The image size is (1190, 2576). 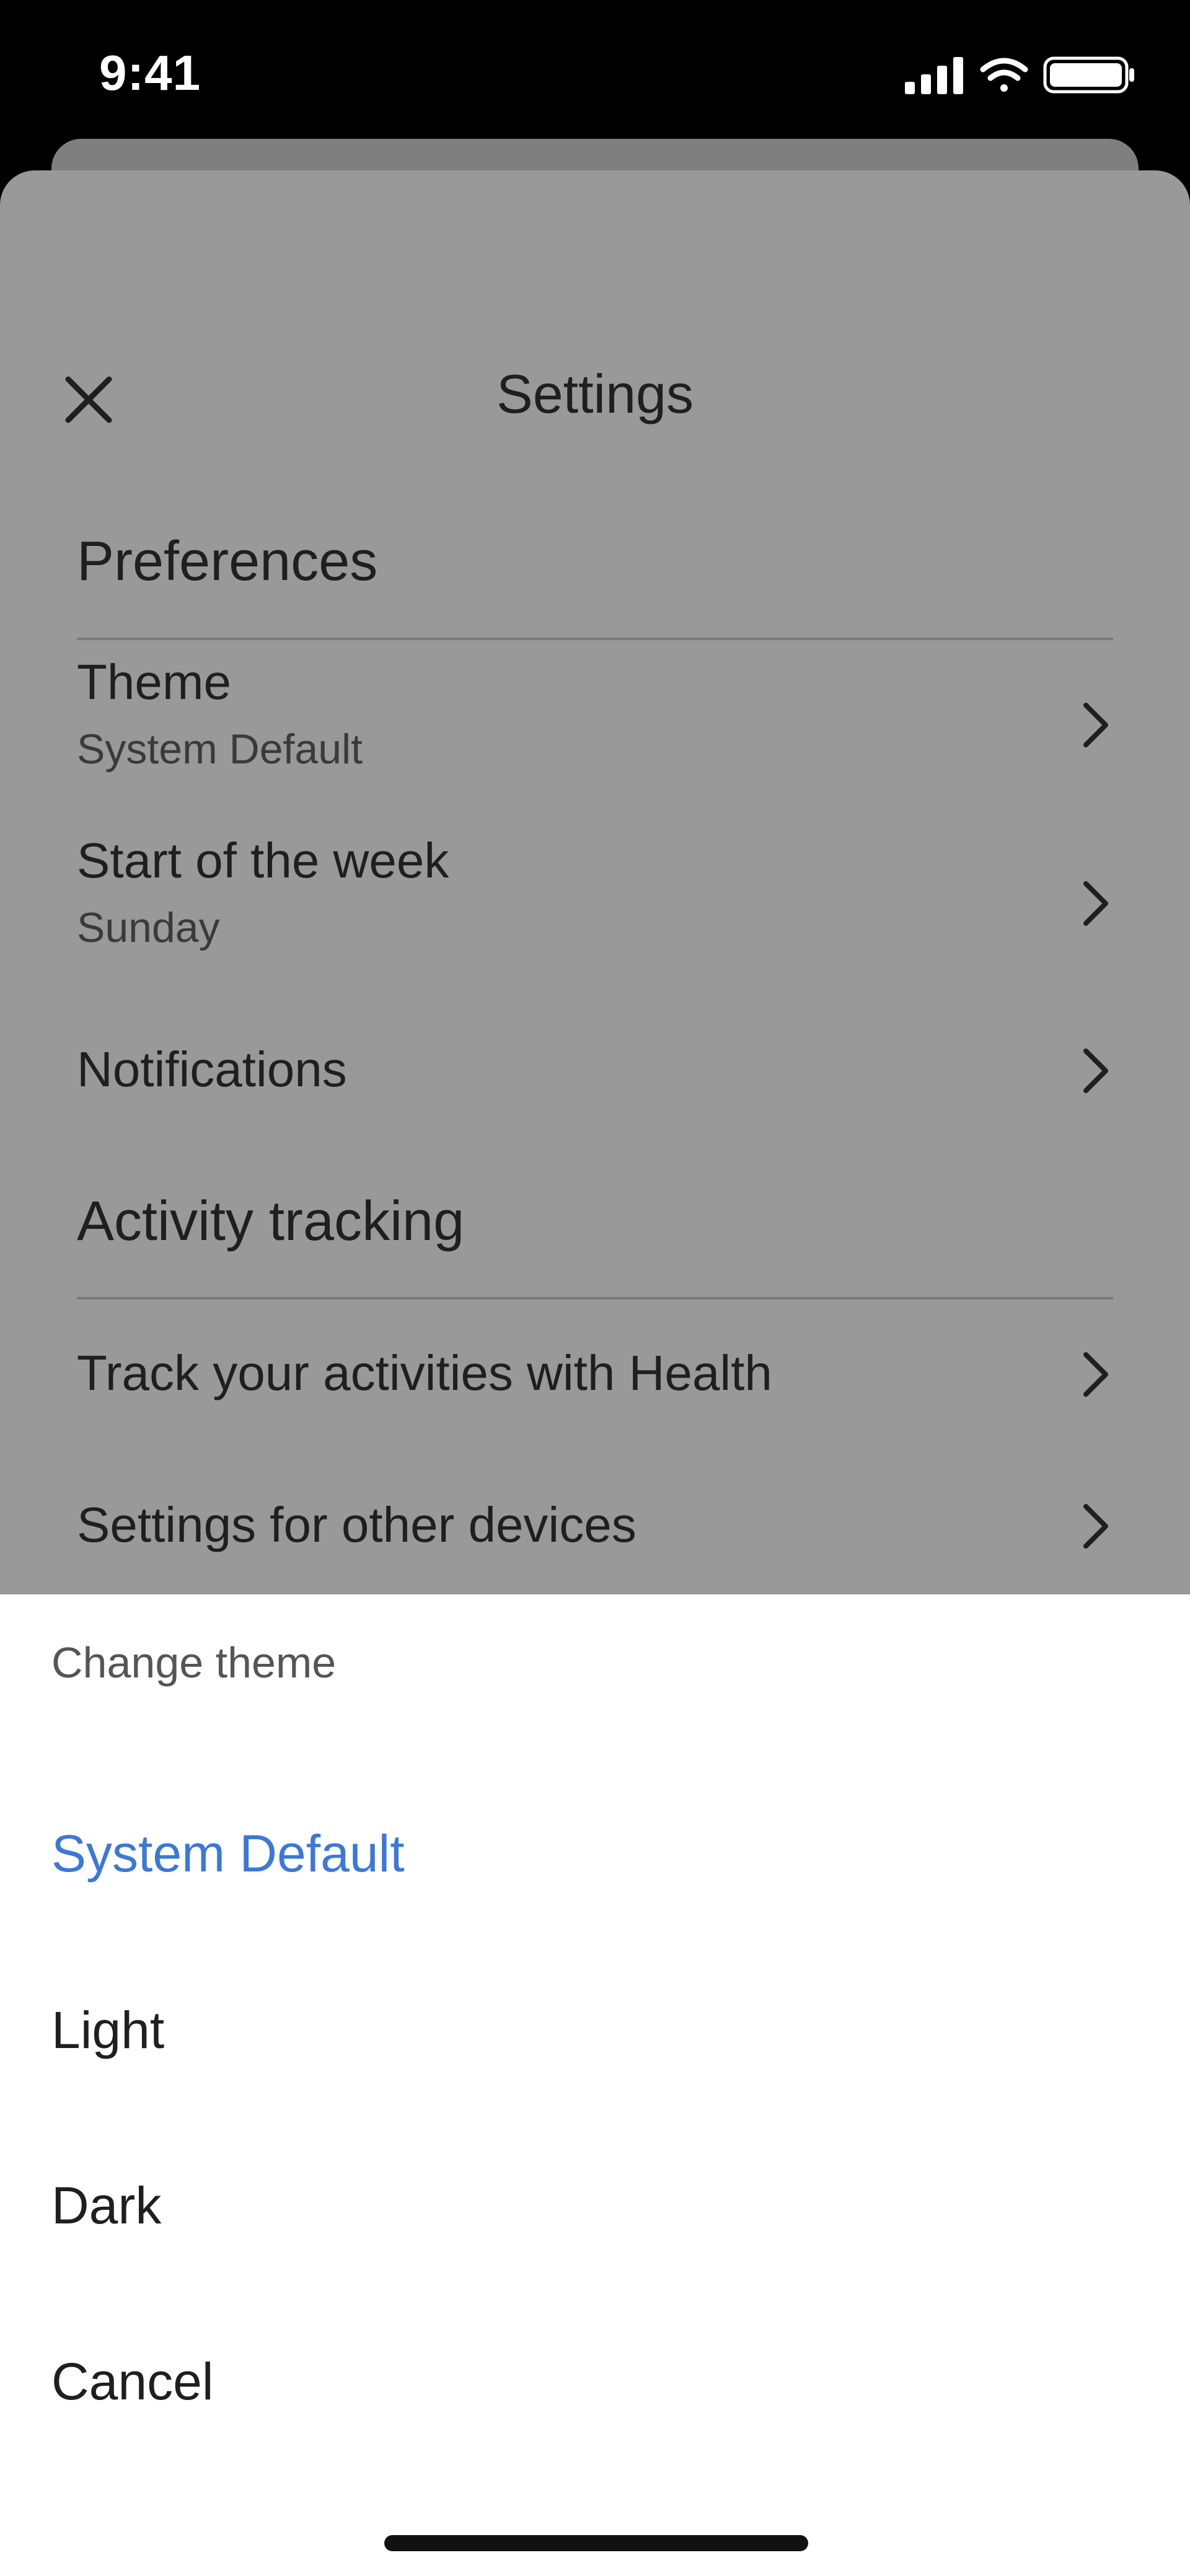 What do you see at coordinates (595, 394) in the screenshot?
I see `page-title: Settings` at bounding box center [595, 394].